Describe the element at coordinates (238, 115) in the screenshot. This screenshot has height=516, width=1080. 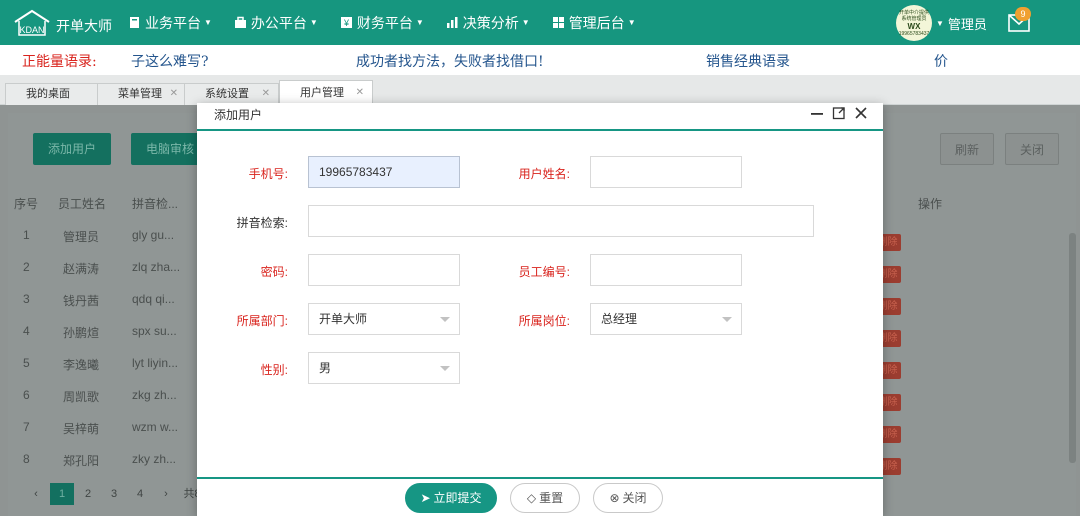
I see `dialog-title: 添加用户` at that location.